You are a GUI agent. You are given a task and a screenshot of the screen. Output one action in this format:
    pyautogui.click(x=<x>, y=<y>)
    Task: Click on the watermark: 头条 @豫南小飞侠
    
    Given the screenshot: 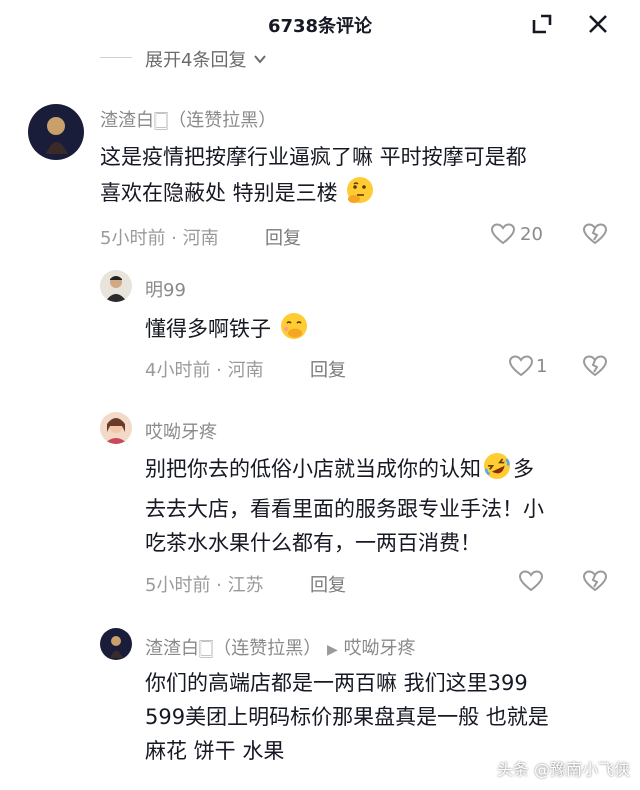 What is the action you would take?
    pyautogui.click(x=563, y=769)
    